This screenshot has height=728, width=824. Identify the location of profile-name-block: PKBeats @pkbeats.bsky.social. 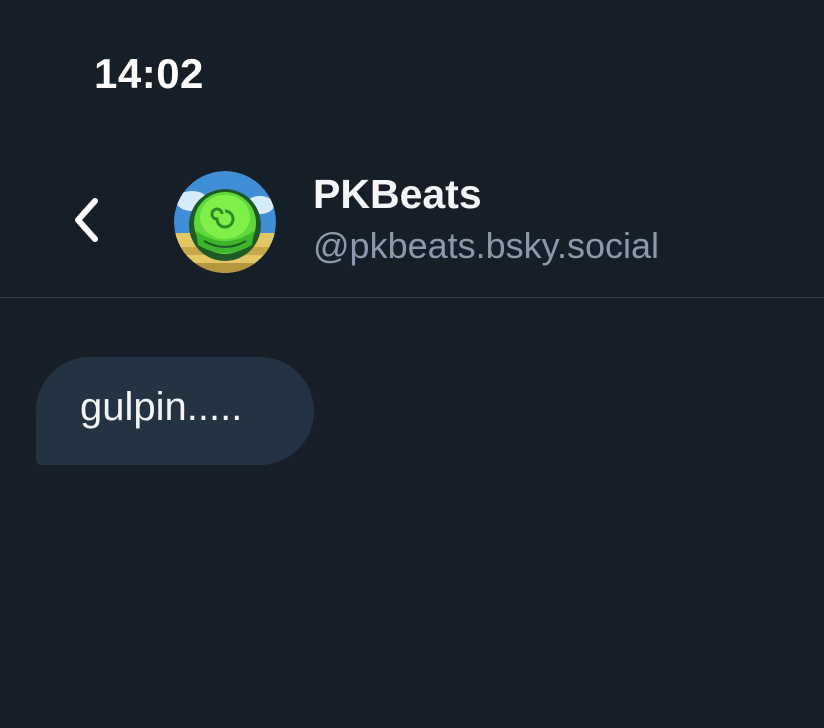
(486, 219).